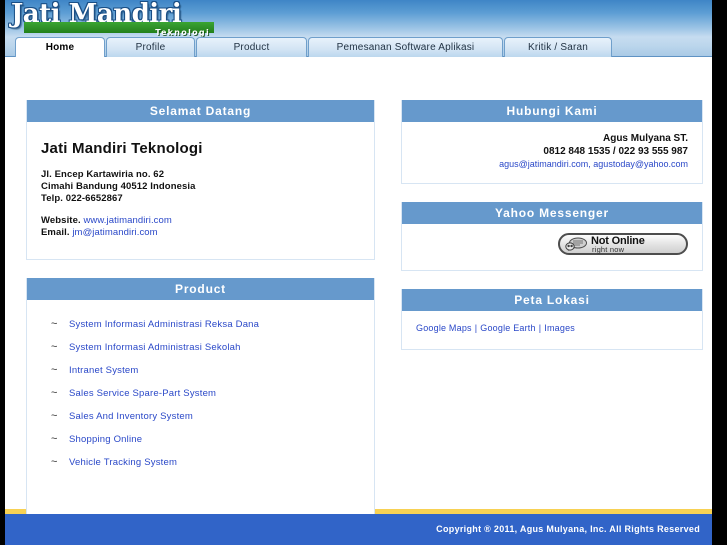 The image size is (727, 545). What do you see at coordinates (61, 220) in the screenshot?
I see `website-label: Website.` at bounding box center [61, 220].